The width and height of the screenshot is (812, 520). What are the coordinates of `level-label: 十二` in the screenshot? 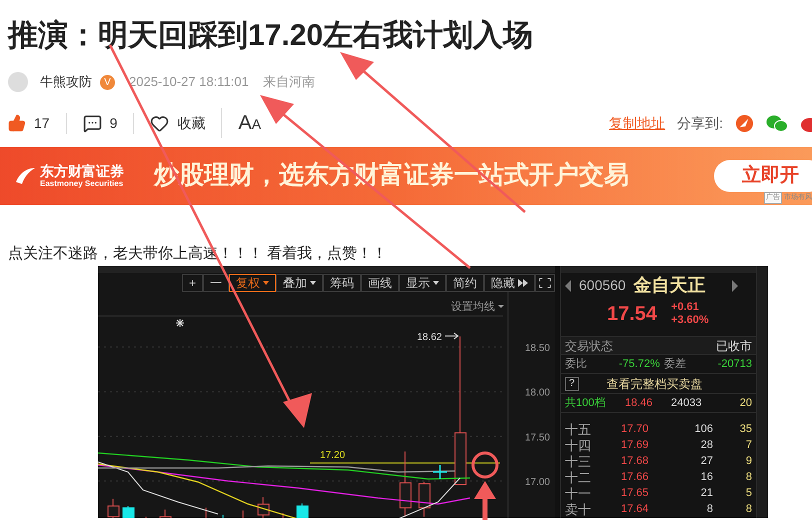 It's located at (578, 477).